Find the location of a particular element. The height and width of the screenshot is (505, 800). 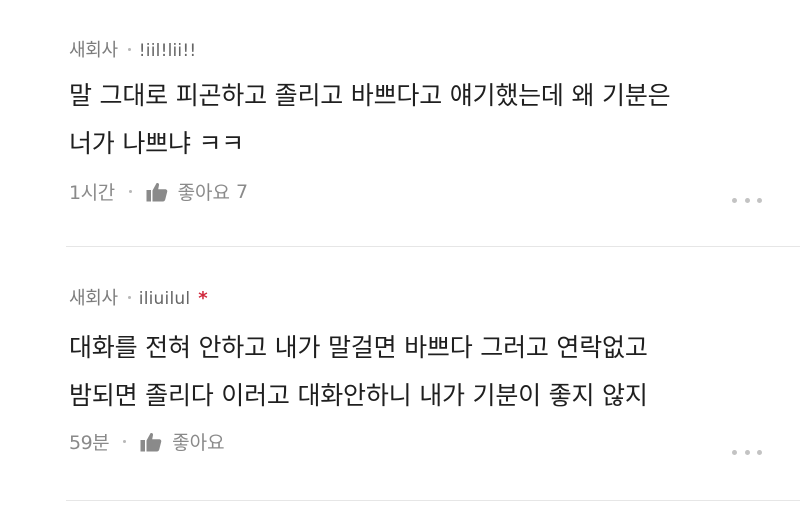

comment-time: 1시간 is located at coordinates (92, 193).